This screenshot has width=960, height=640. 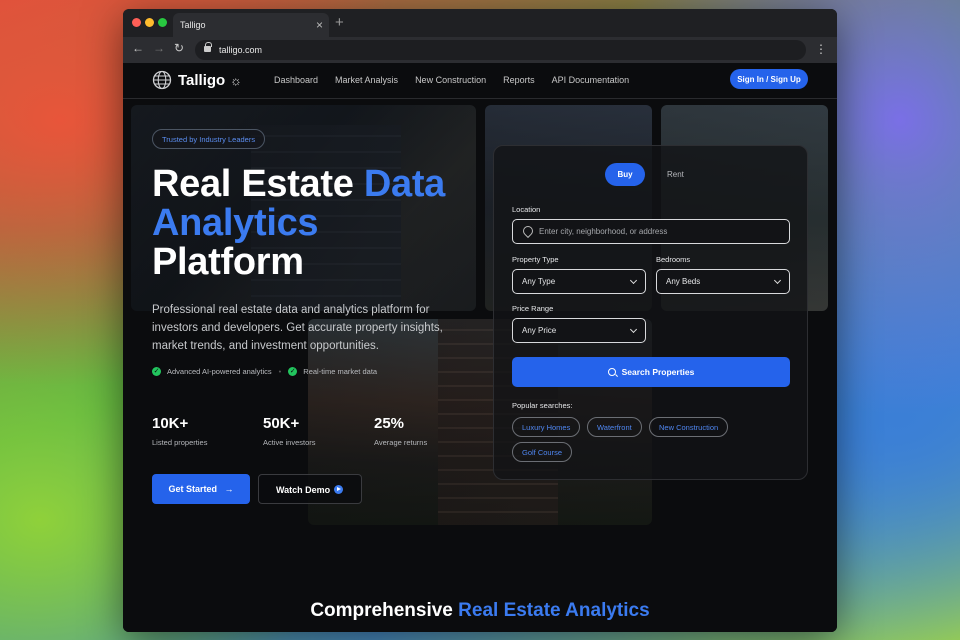 I want to click on arrow-right-icon: →, so click(x=229, y=489).